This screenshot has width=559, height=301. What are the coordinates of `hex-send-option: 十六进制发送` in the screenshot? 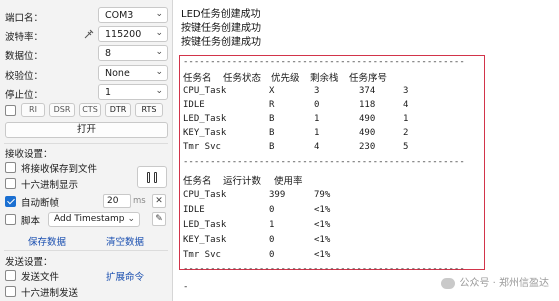 It's located at (50, 292).